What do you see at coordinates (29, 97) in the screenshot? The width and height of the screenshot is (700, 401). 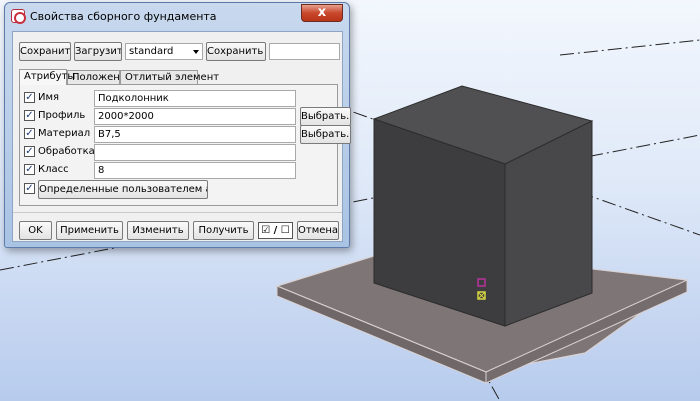 I see `name-checkbox: ✓` at bounding box center [29, 97].